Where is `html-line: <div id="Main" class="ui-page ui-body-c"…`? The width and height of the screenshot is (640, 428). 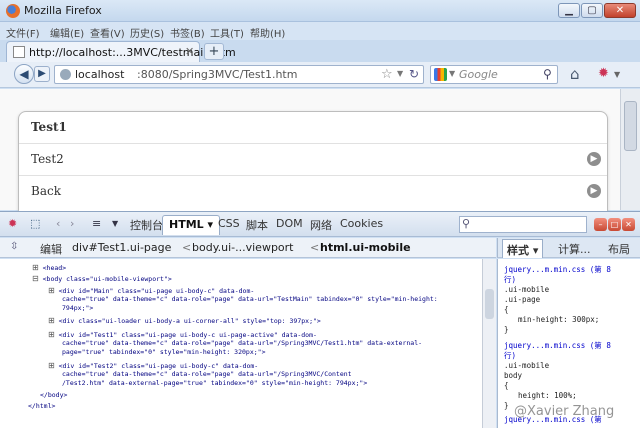
html-line: <div id="Main" class="ui-page ui-body-c"… is located at coordinates (156, 291).